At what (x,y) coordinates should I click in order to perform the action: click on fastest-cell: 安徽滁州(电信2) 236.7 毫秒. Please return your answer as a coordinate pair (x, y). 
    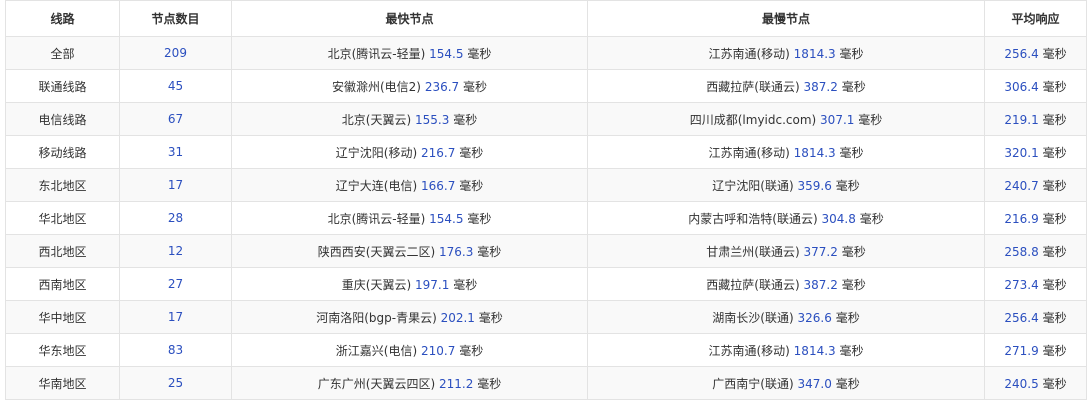
    Looking at the image, I should click on (409, 86).